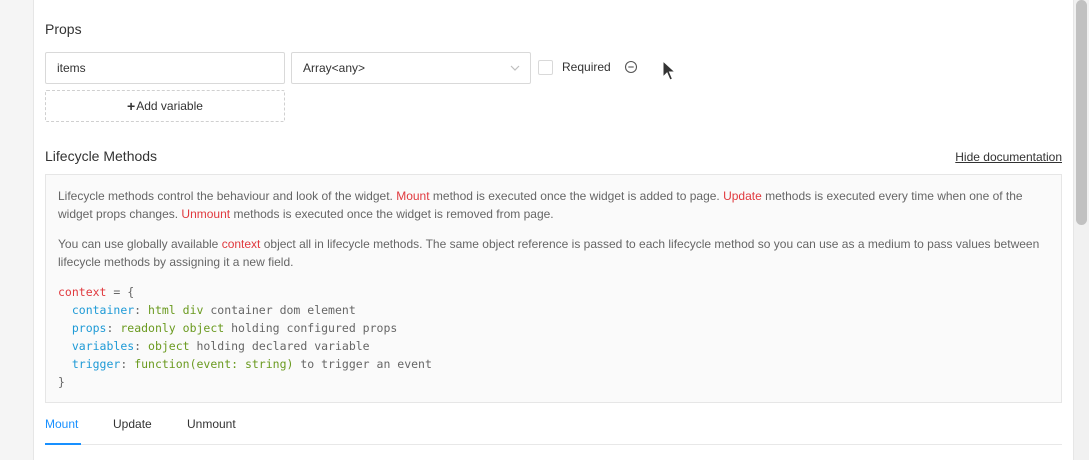  What do you see at coordinates (311, 328) in the screenshot?
I see `code-token: holding configured props` at bounding box center [311, 328].